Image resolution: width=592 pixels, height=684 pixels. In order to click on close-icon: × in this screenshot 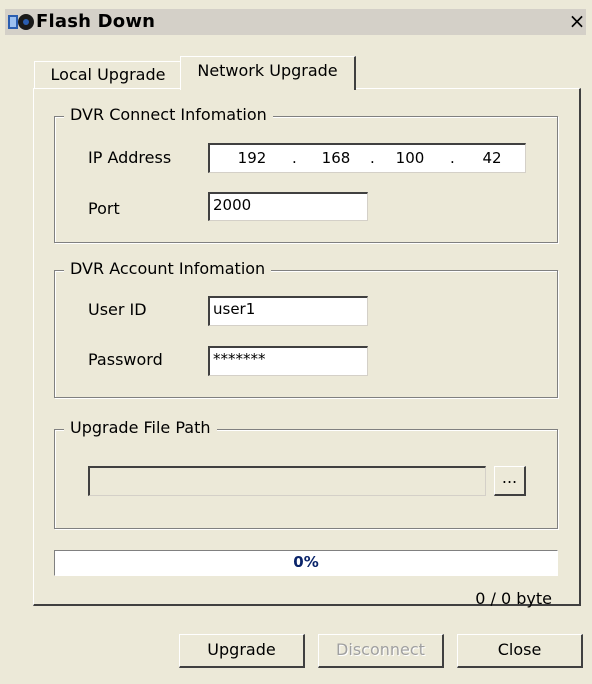, I will do `click(577, 21)`.